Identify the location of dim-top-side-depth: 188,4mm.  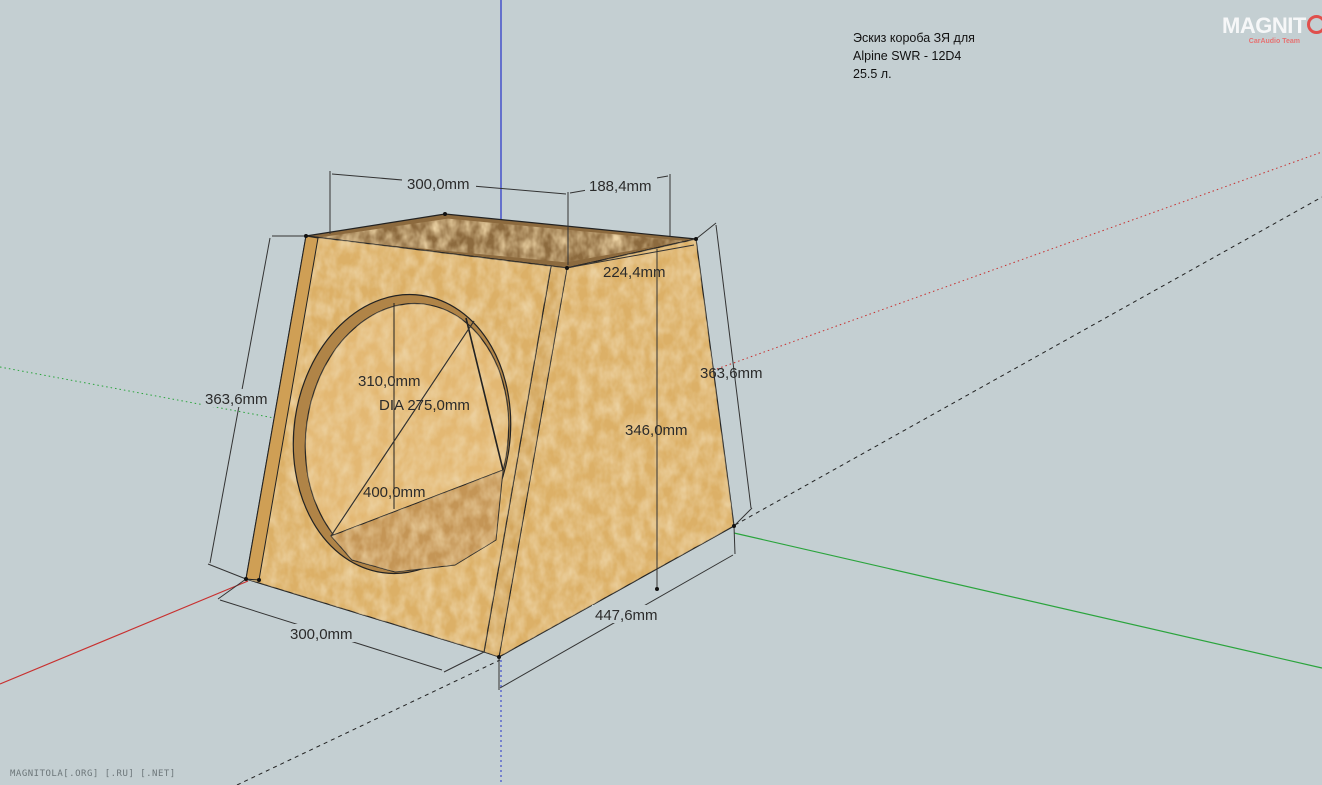
(620, 186).